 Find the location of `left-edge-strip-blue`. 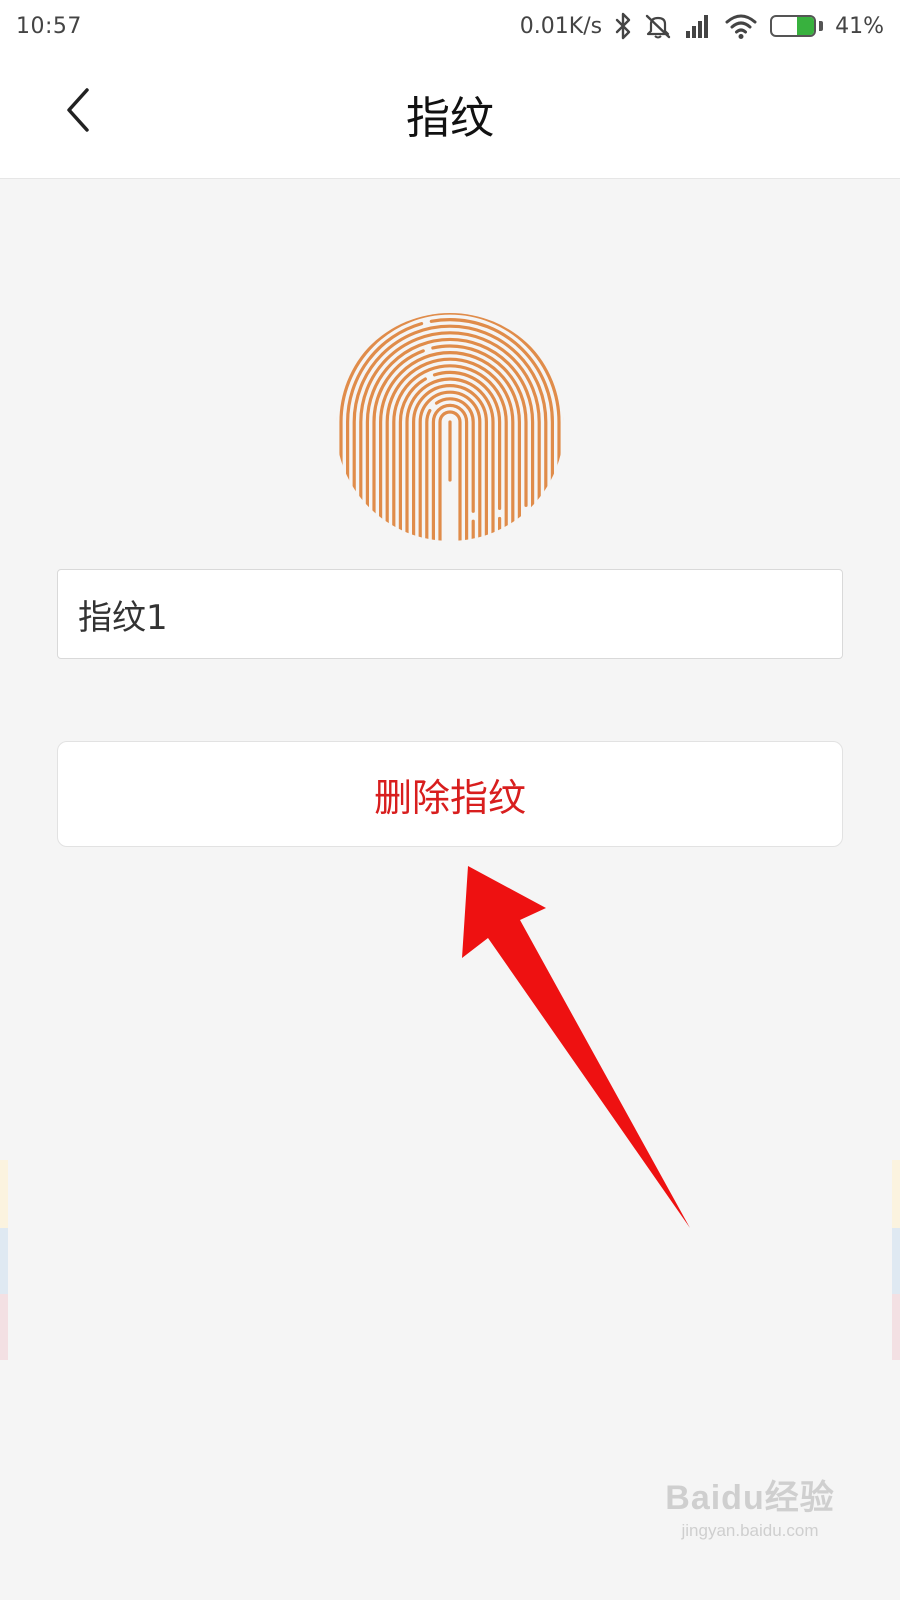

left-edge-strip-blue is located at coordinates (4, 1261).